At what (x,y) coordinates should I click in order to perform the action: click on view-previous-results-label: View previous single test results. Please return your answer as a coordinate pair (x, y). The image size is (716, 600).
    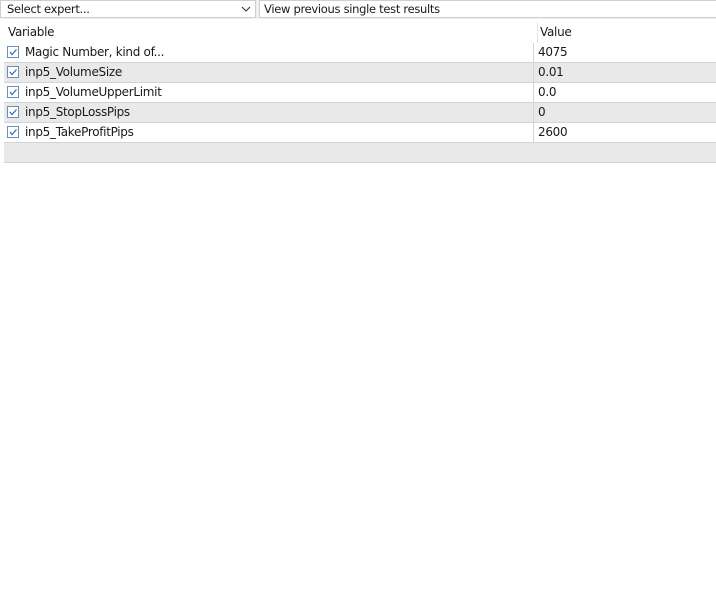
    Looking at the image, I should click on (352, 9).